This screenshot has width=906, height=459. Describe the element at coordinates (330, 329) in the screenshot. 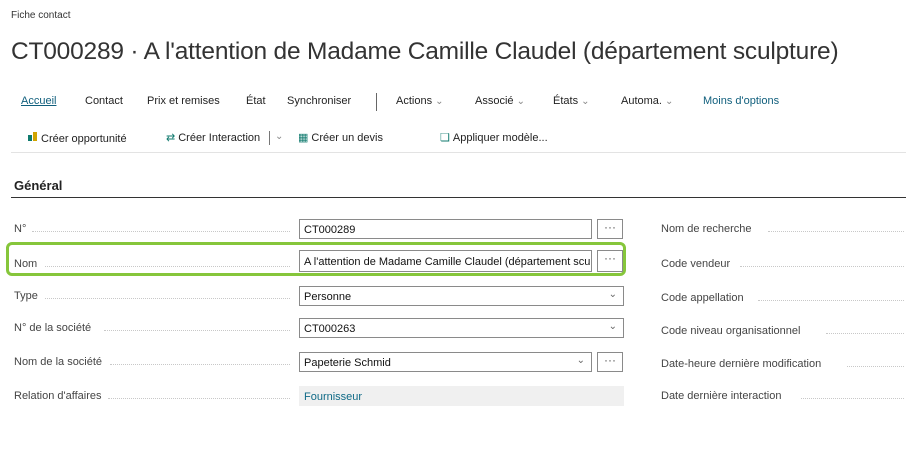

I see `company-no-value: CT000263` at that location.